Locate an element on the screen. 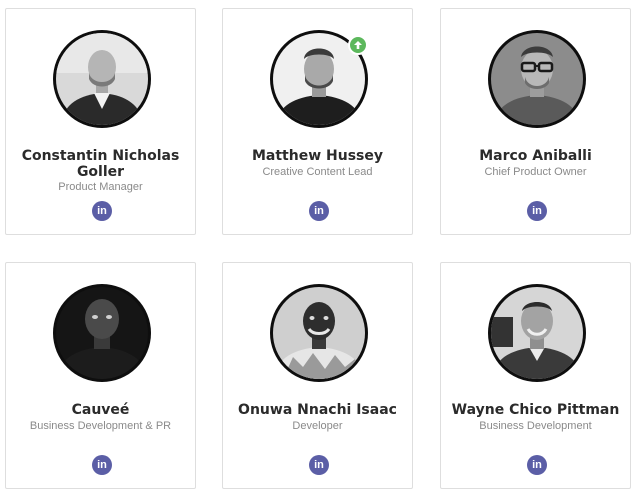 The width and height of the screenshot is (640, 489). member-role: Creative Content Lead is located at coordinates (317, 172).